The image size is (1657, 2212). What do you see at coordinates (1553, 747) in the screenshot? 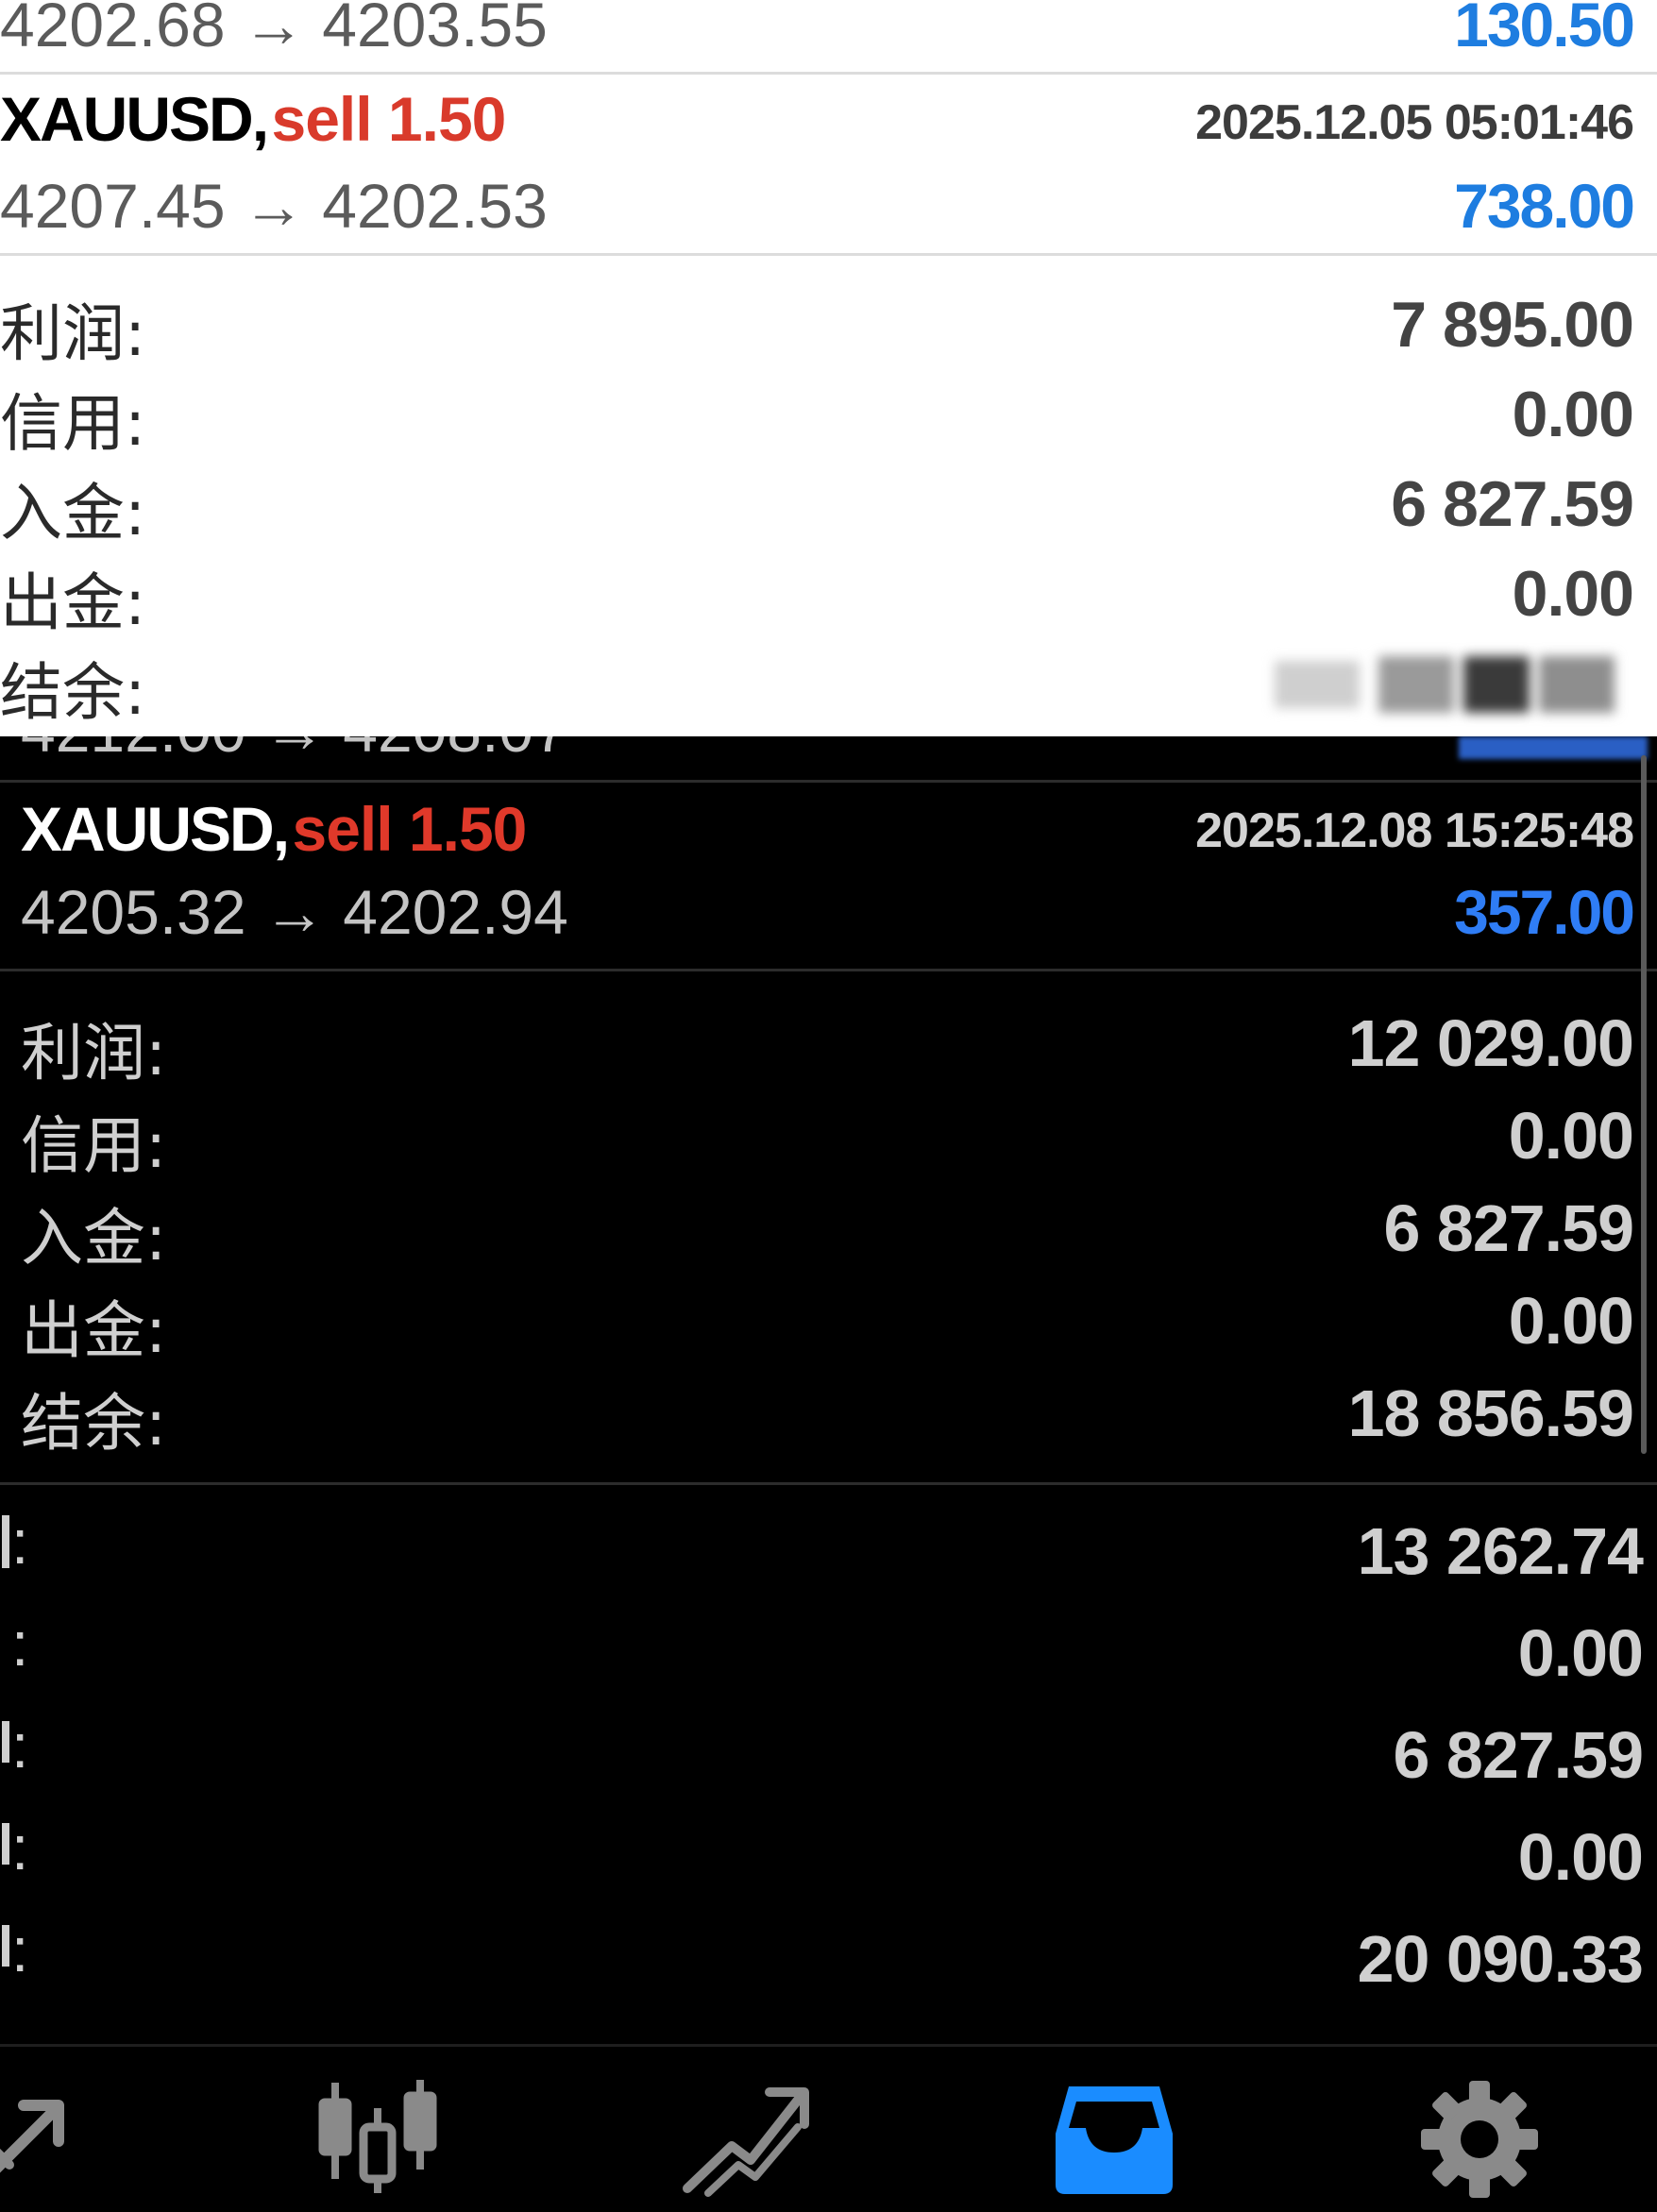
I see `trade-profit-cutoff` at bounding box center [1553, 747].